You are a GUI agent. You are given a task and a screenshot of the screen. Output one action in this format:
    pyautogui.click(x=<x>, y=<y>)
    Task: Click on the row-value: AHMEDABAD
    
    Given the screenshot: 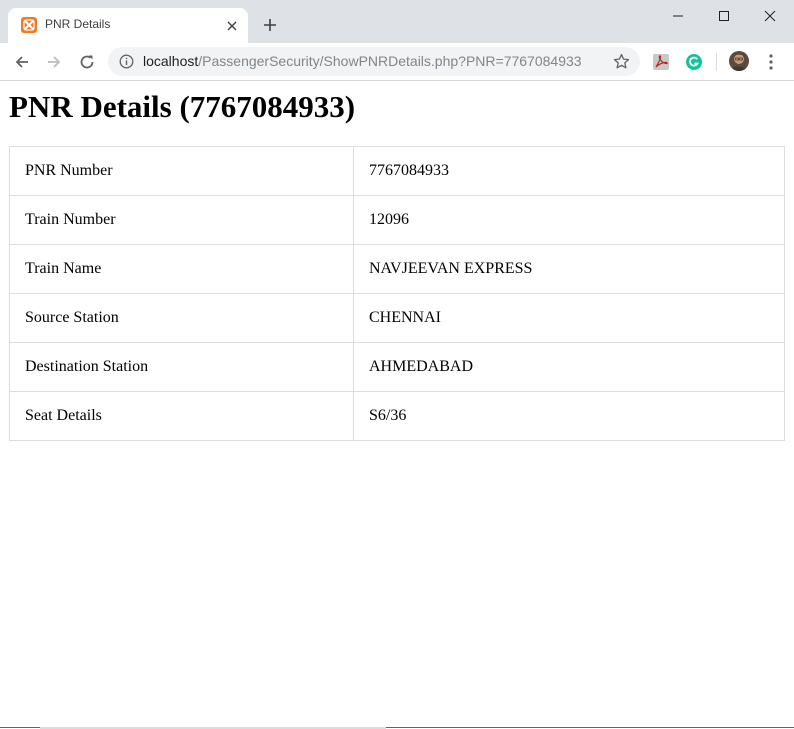 What is the action you would take?
    pyautogui.click(x=569, y=367)
    